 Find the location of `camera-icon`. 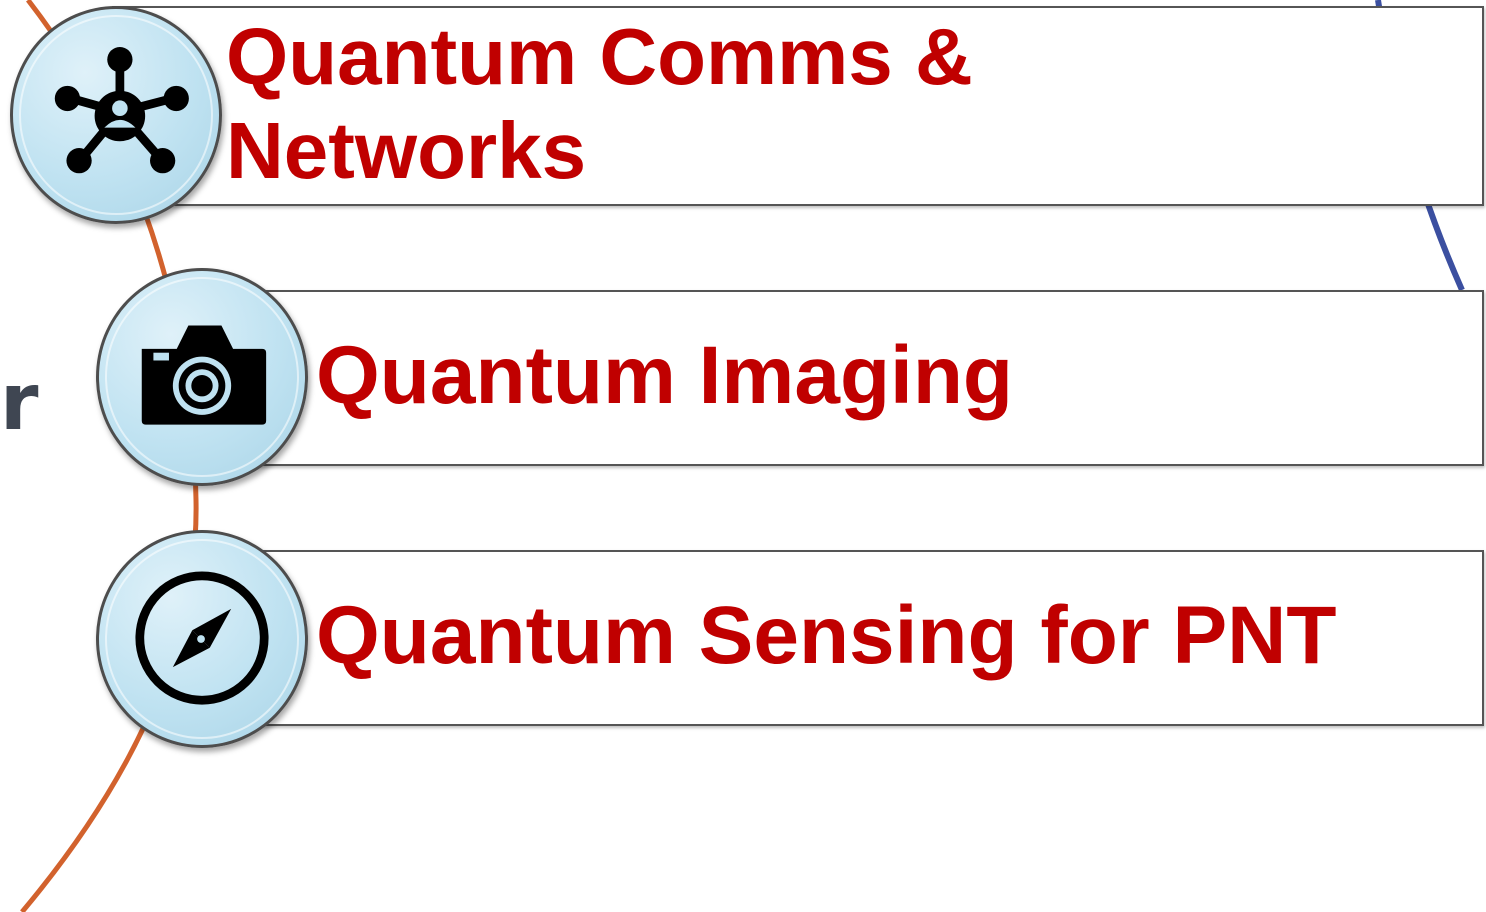

camera-icon is located at coordinates (204, 375).